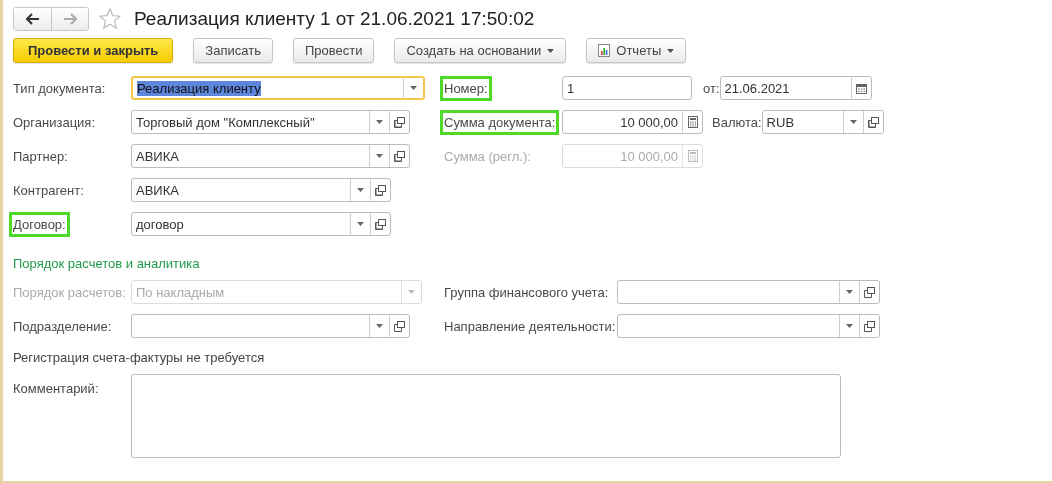  What do you see at coordinates (233, 50) in the screenshot?
I see `toolbar-button: Записать` at bounding box center [233, 50].